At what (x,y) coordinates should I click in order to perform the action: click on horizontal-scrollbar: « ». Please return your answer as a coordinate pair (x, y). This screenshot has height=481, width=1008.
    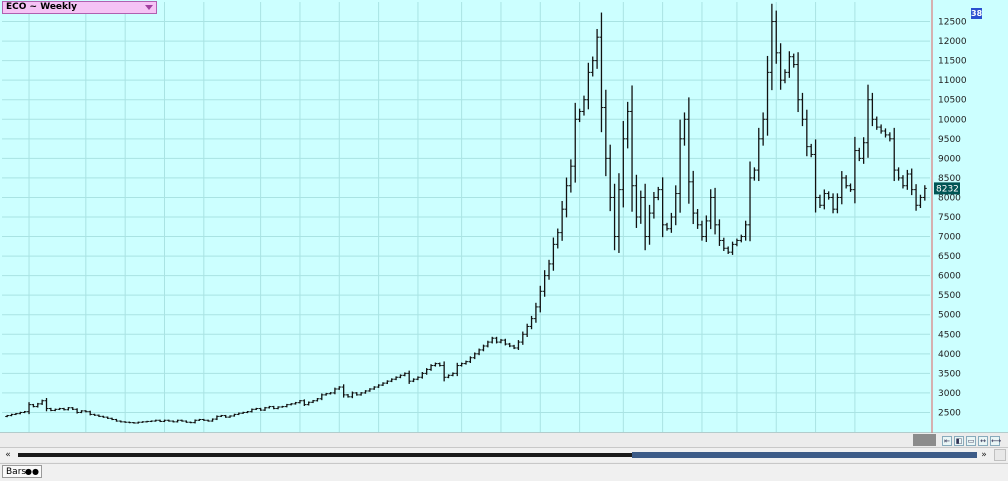
    Looking at the image, I should click on (504, 454).